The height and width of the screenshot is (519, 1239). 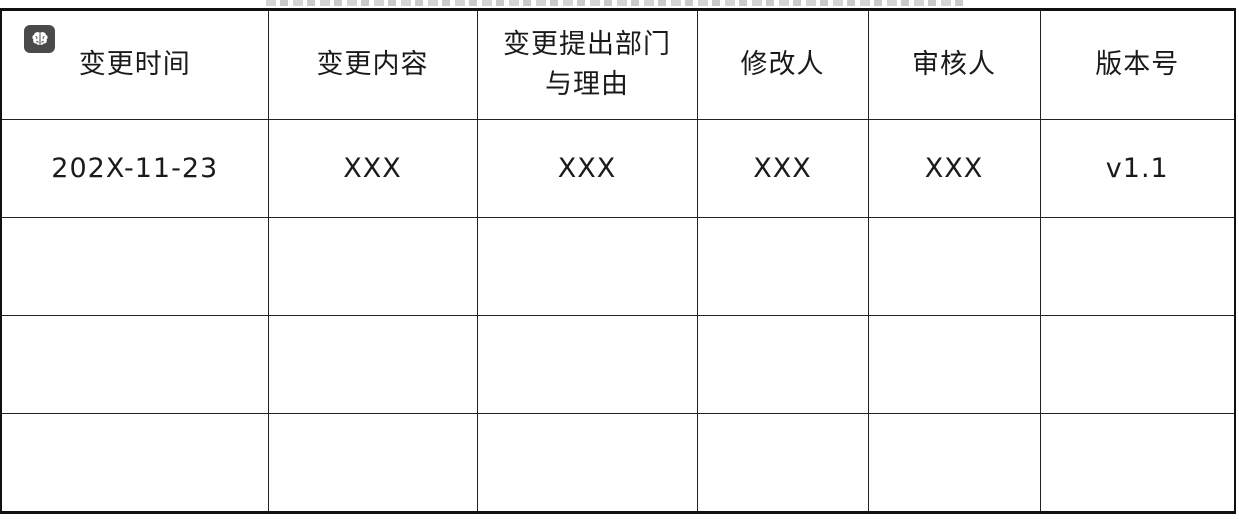 I want to click on brain-icon-badge, so click(x=39, y=39).